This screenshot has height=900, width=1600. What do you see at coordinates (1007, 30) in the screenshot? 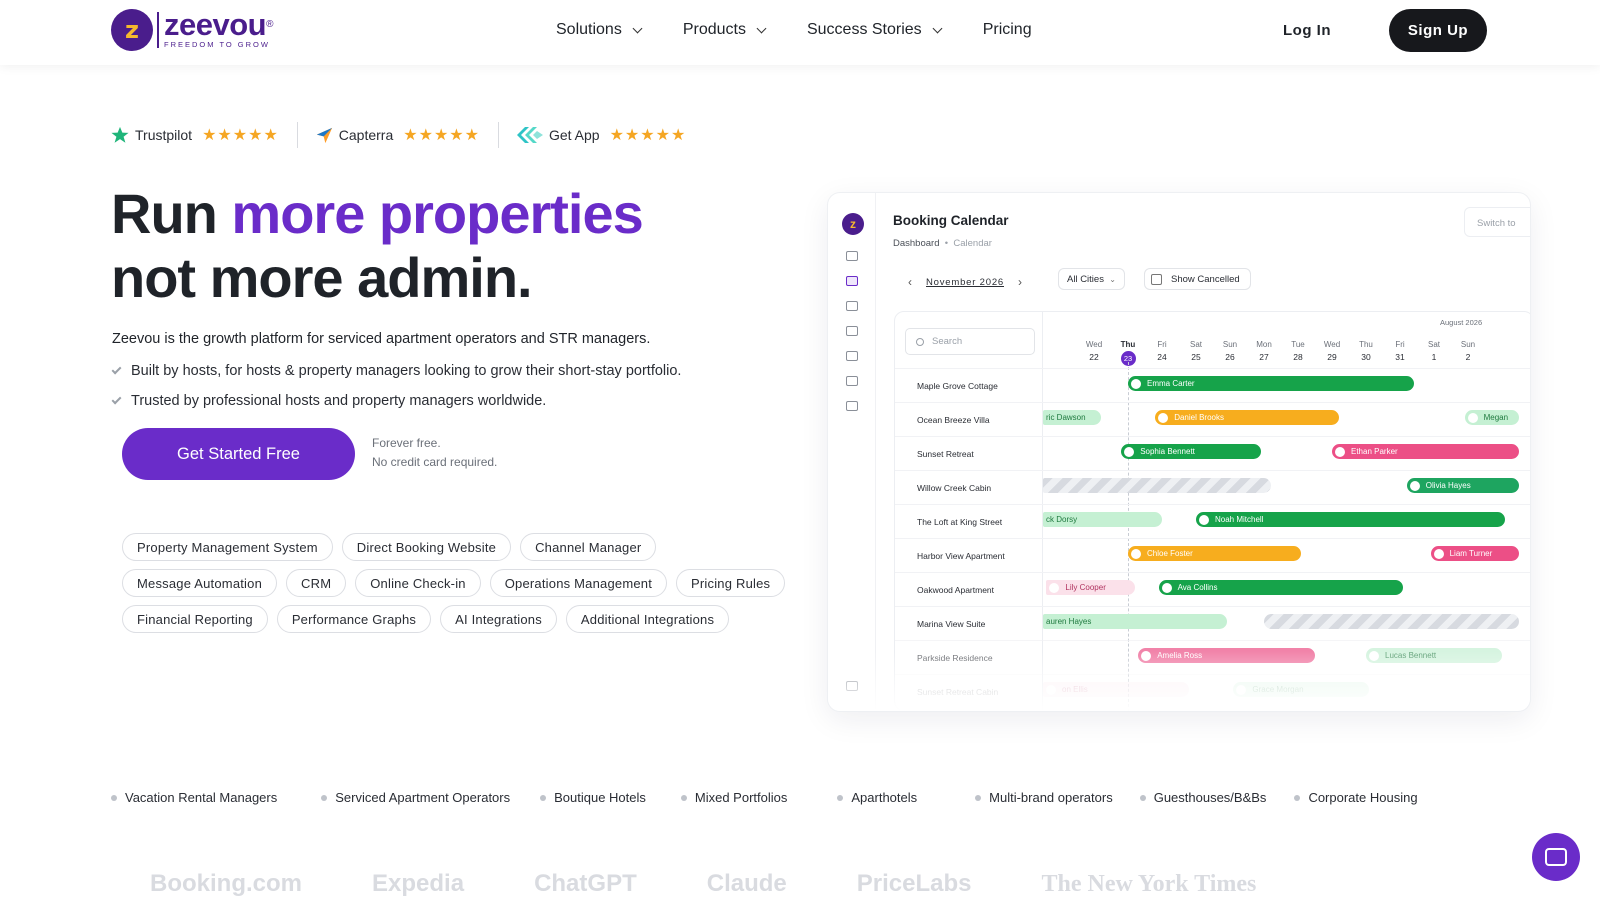
I see `menu-pricing: Pricing` at bounding box center [1007, 30].